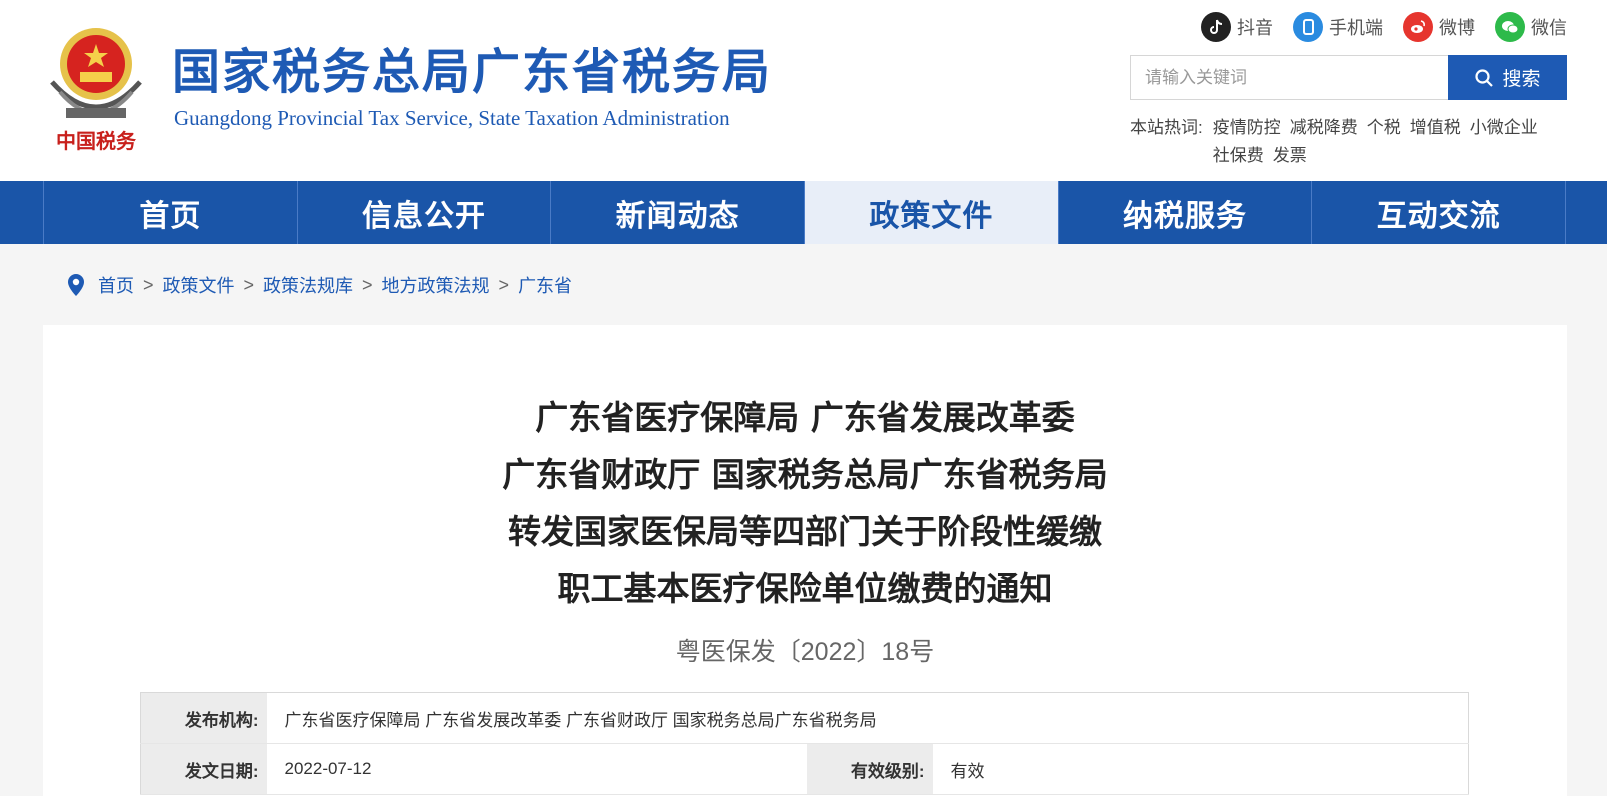 This screenshot has width=1607, height=796. Describe the element at coordinates (805, 652) in the screenshot. I see `document-number: 粤医保发〔2022〕18号` at that location.